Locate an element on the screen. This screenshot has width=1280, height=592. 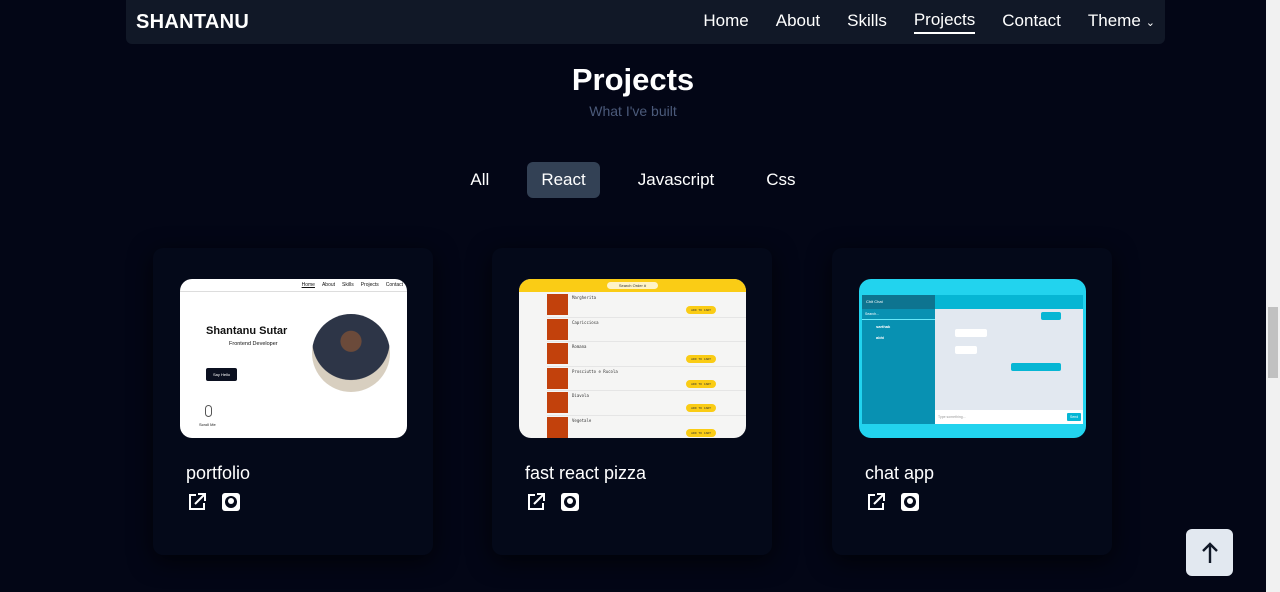
preview-text: Say Hello is located at coordinates (222, 374).